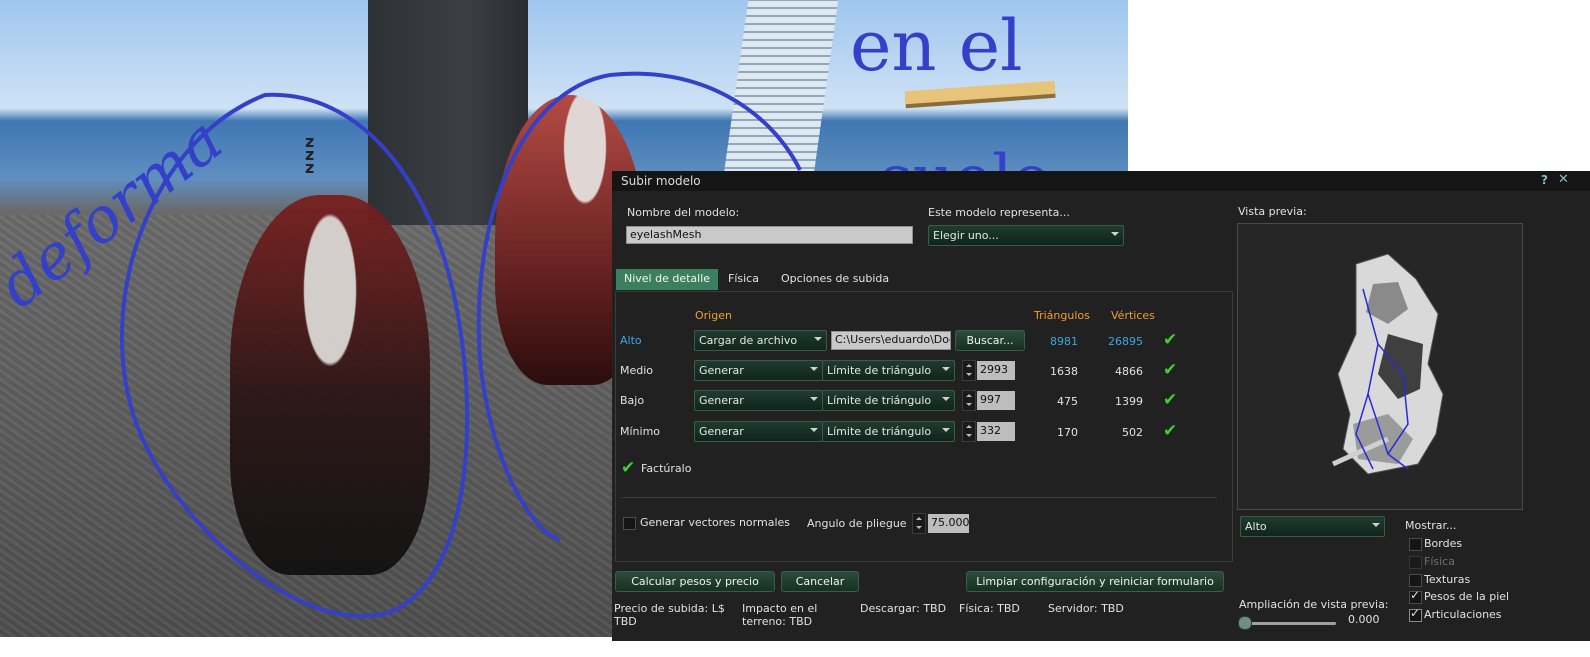  I want to click on show-edges-checkbox, so click(1415, 544).